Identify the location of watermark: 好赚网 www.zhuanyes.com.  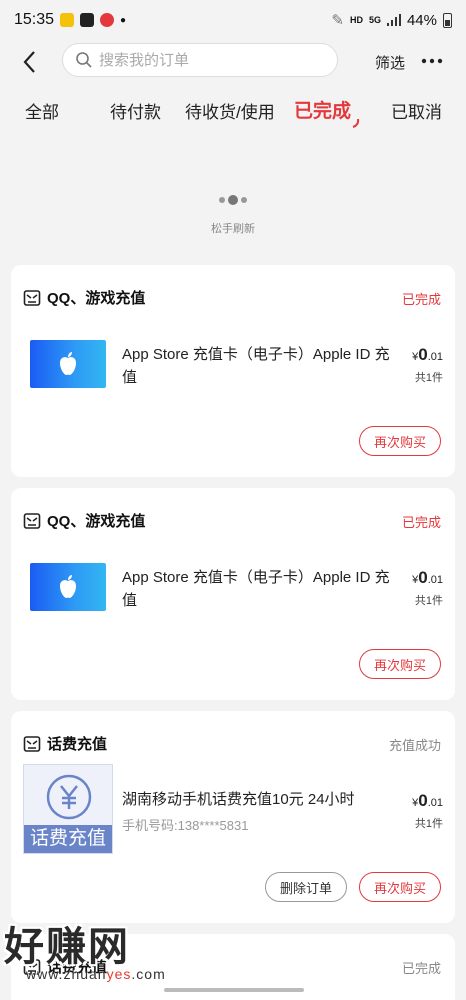
(104, 954).